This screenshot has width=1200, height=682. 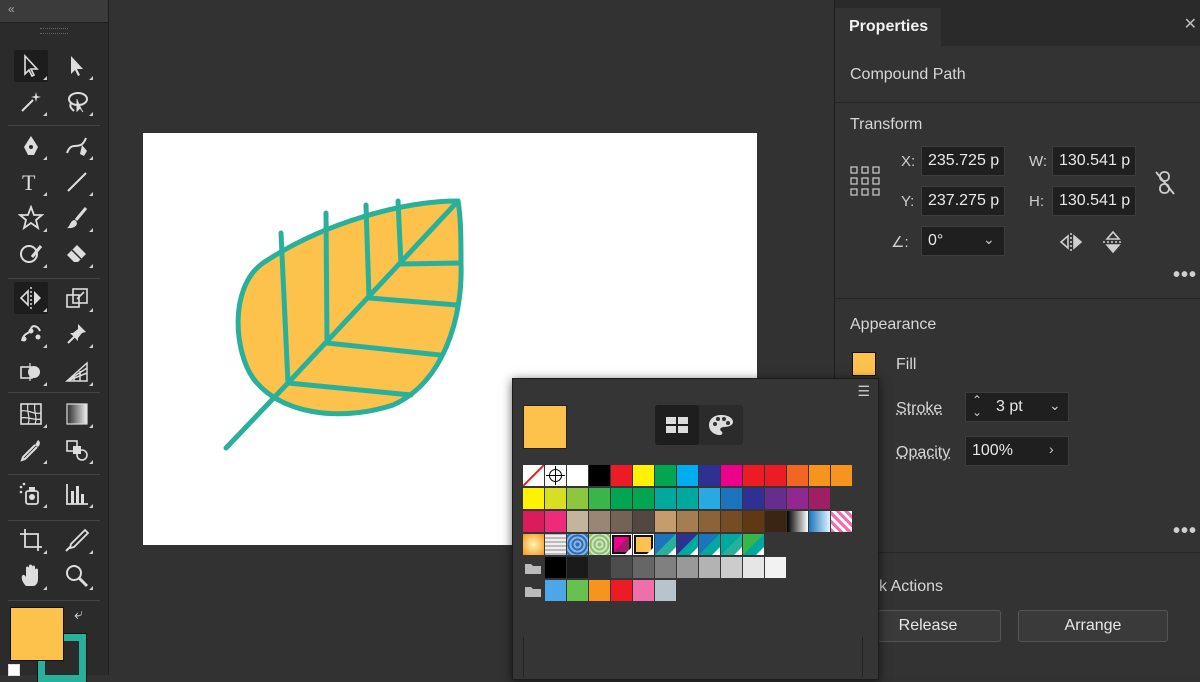 What do you see at coordinates (77, 414) in the screenshot?
I see `gradient-tool-button` at bounding box center [77, 414].